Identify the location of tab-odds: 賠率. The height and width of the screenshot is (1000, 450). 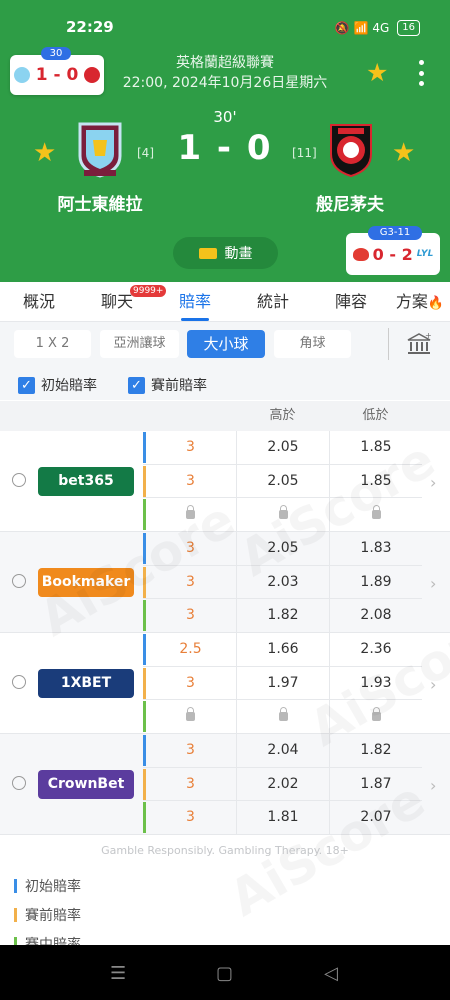
(195, 301).